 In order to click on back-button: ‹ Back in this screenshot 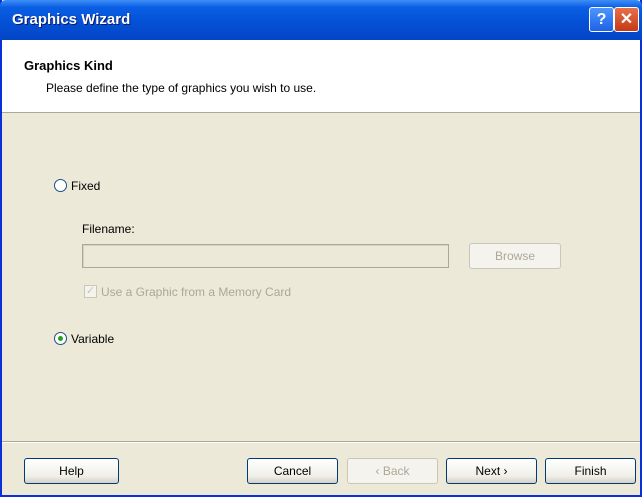, I will do `click(392, 471)`.